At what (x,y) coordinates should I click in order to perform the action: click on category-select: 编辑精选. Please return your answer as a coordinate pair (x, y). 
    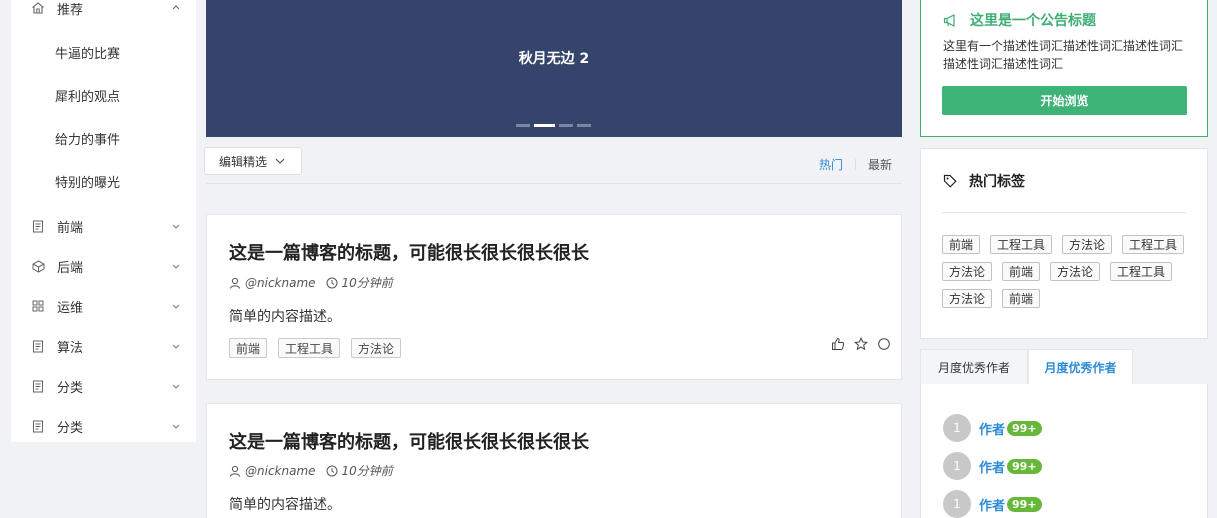
    Looking at the image, I should click on (253, 161).